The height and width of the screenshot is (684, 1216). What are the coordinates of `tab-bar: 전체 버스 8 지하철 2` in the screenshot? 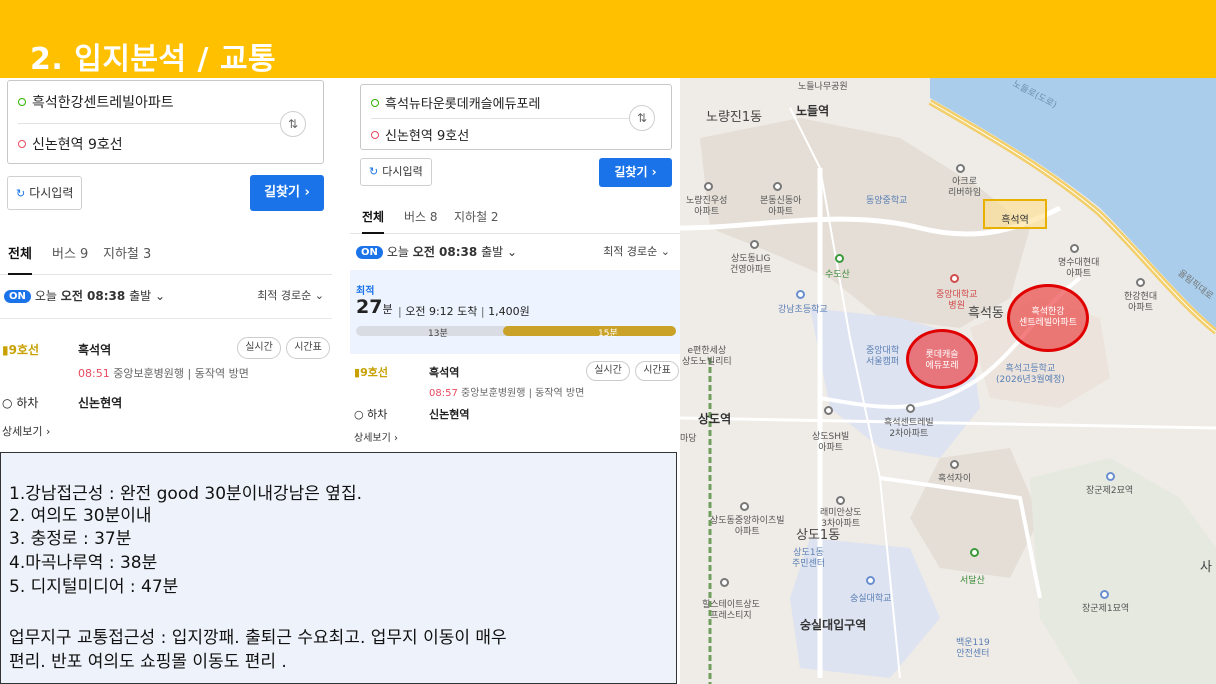 It's located at (515, 217).